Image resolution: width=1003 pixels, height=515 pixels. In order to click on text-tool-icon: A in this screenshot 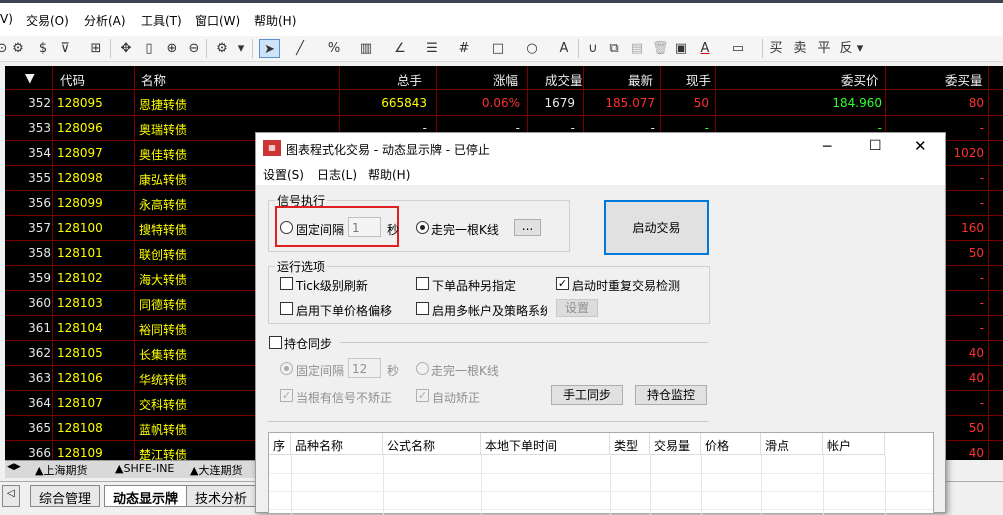, I will do `click(564, 48)`.